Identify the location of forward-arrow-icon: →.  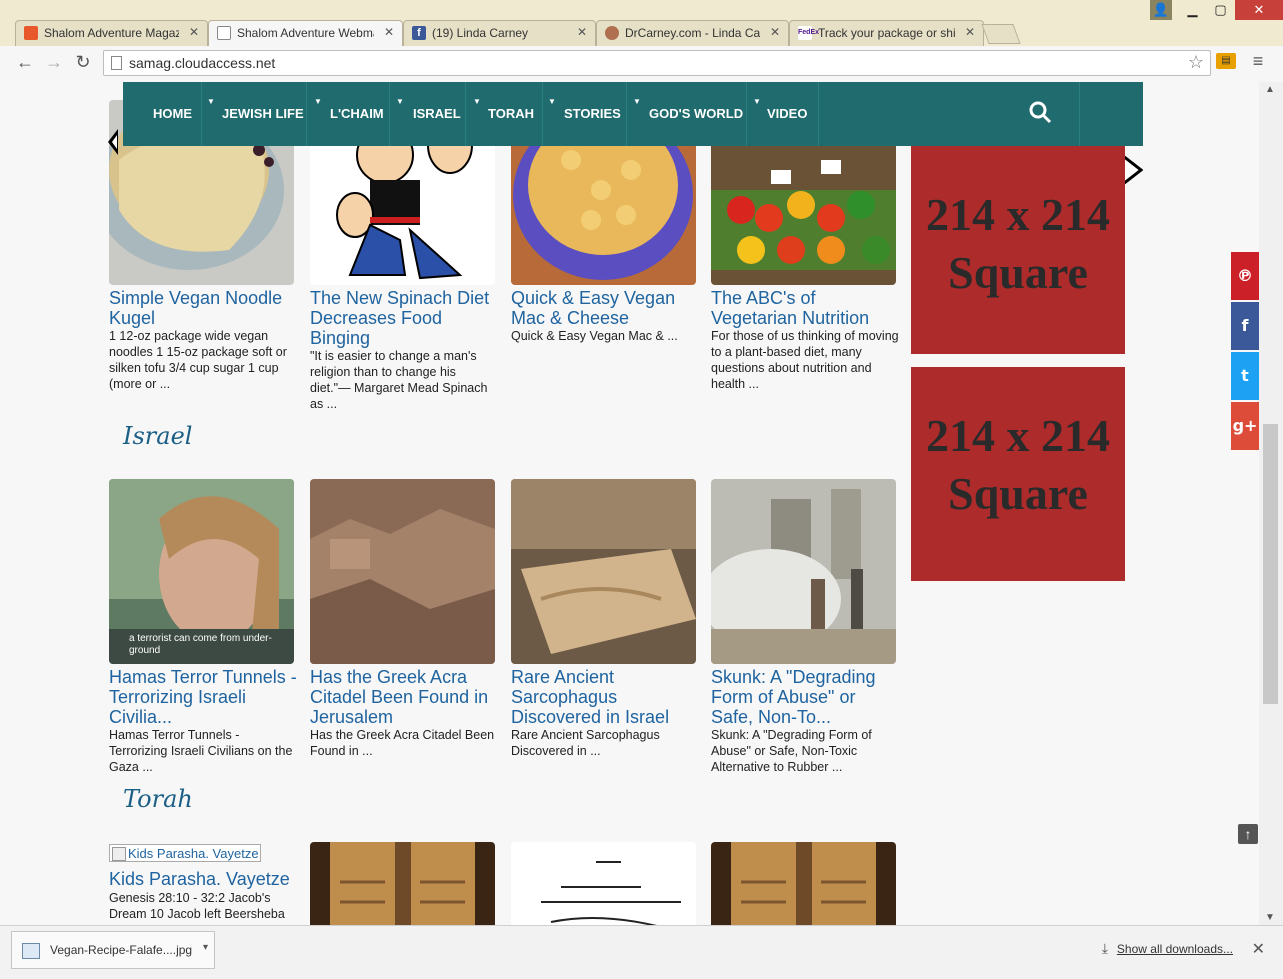
(54, 62).